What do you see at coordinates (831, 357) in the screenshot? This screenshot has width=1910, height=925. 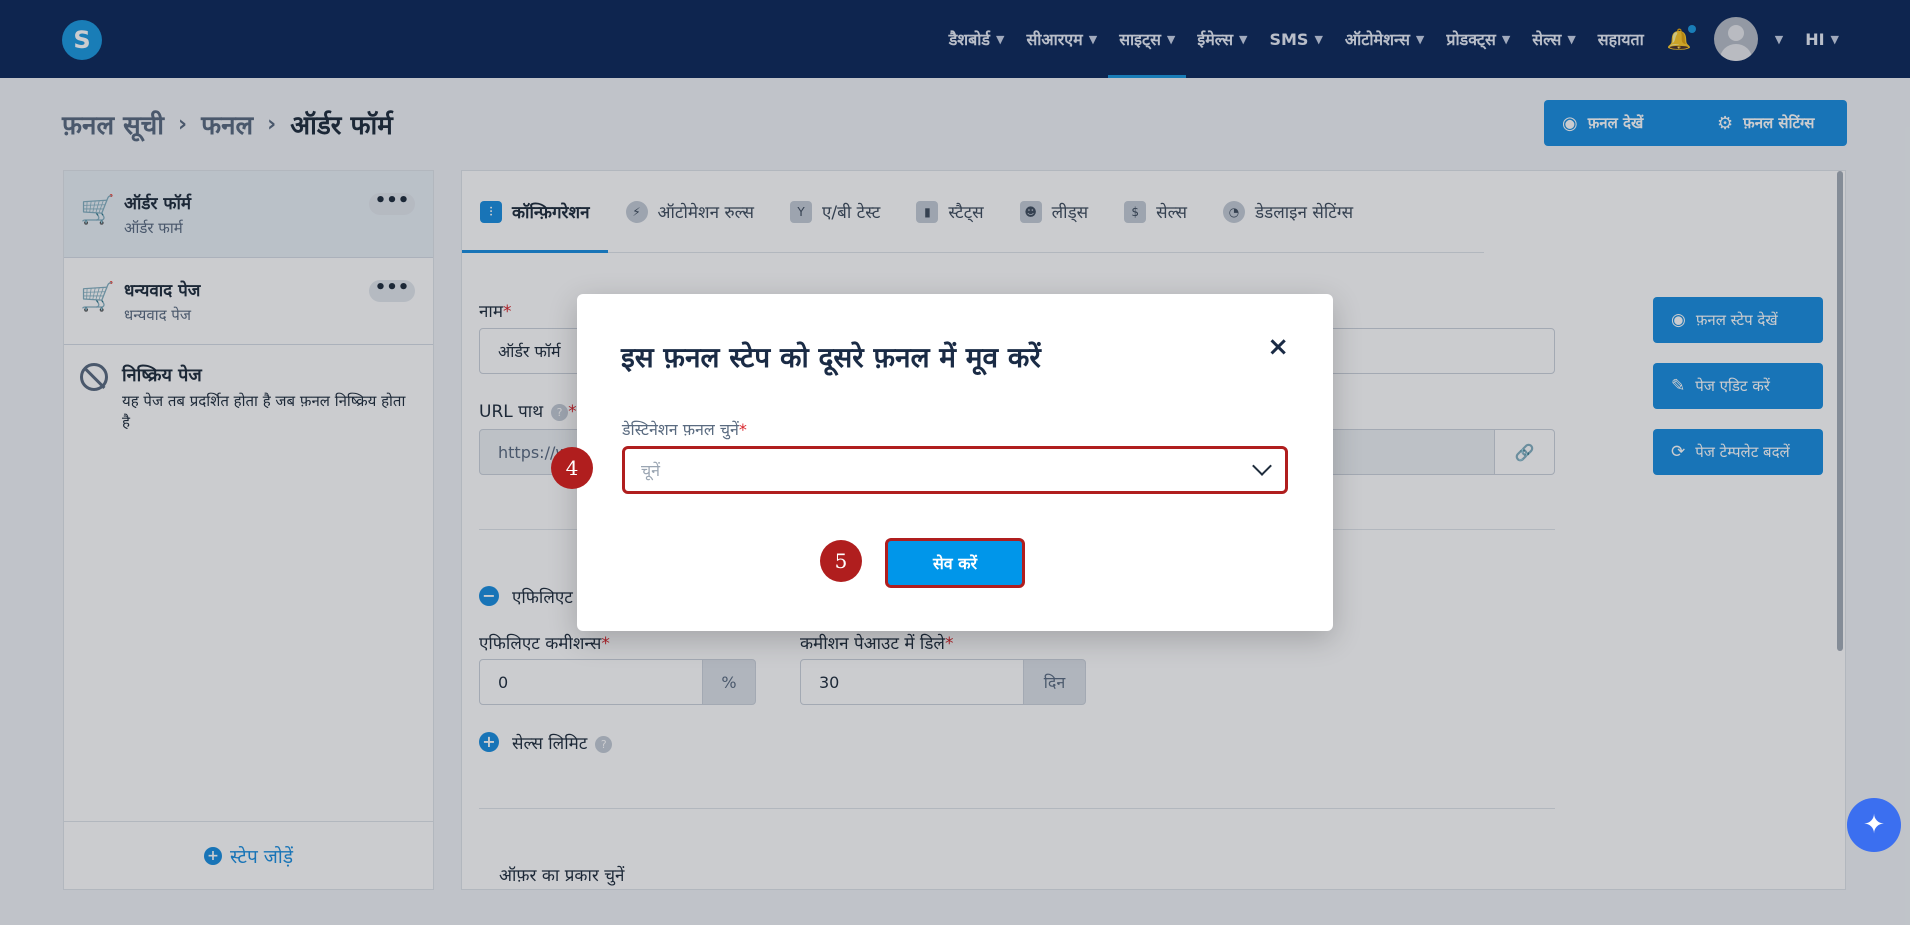 I see `modal-title: इस फ़नल स्टेप को दूसरे फ़नल में मूव करें` at bounding box center [831, 357].